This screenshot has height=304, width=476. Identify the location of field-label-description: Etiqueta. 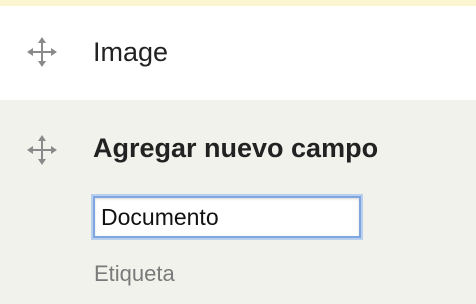
(134, 273).